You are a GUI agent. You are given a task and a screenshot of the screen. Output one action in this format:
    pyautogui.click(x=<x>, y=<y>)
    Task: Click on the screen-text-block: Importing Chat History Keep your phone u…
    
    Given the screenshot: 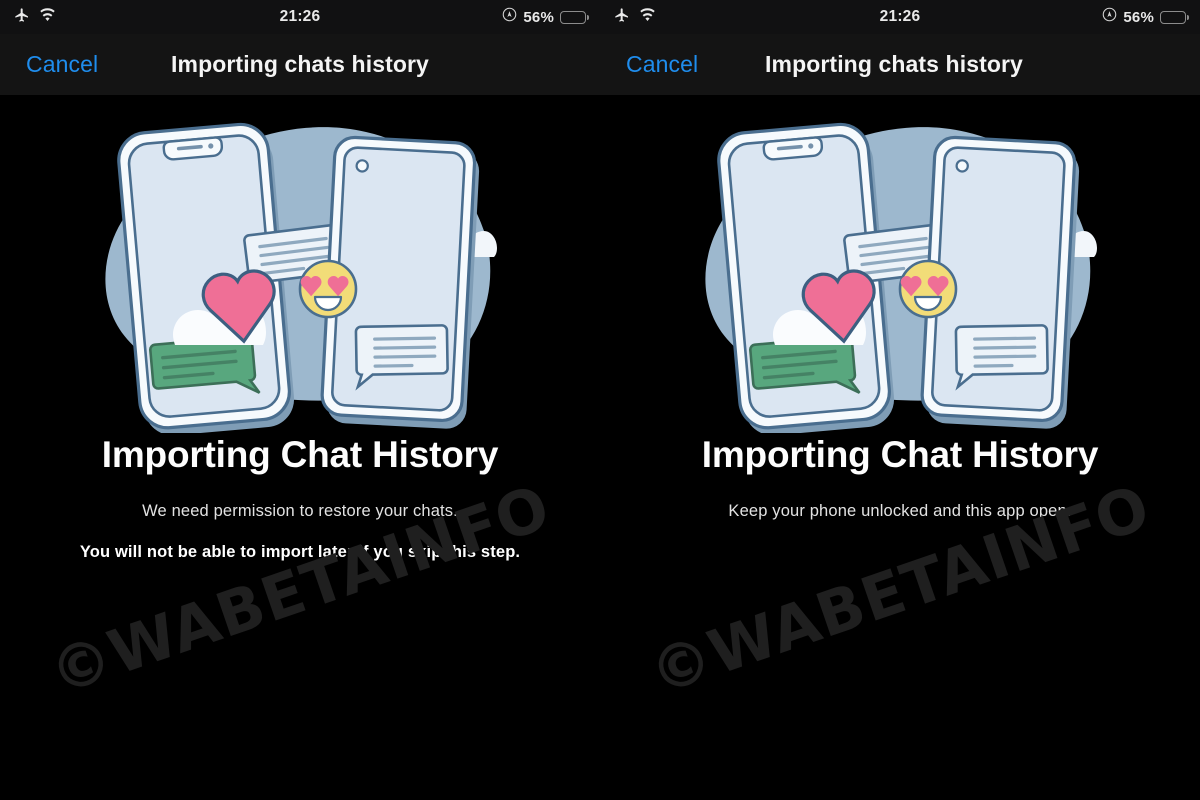 What is the action you would take?
    pyautogui.click(x=900, y=488)
    